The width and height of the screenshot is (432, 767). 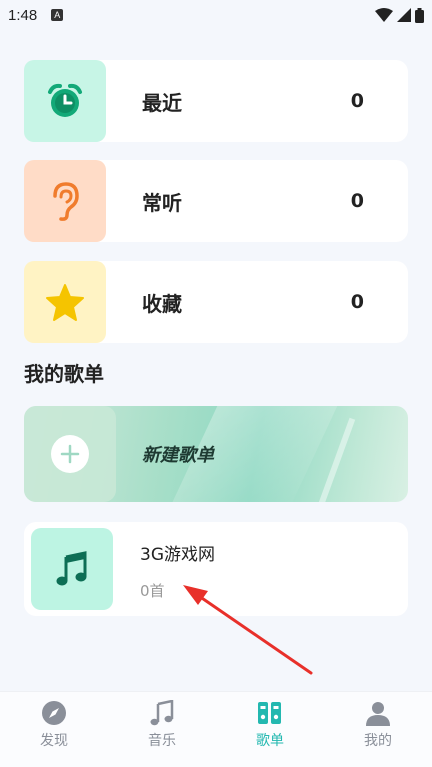 I want to click on bottom-tab-bar: 发现 音乐 歌单 我的, so click(x=216, y=729).